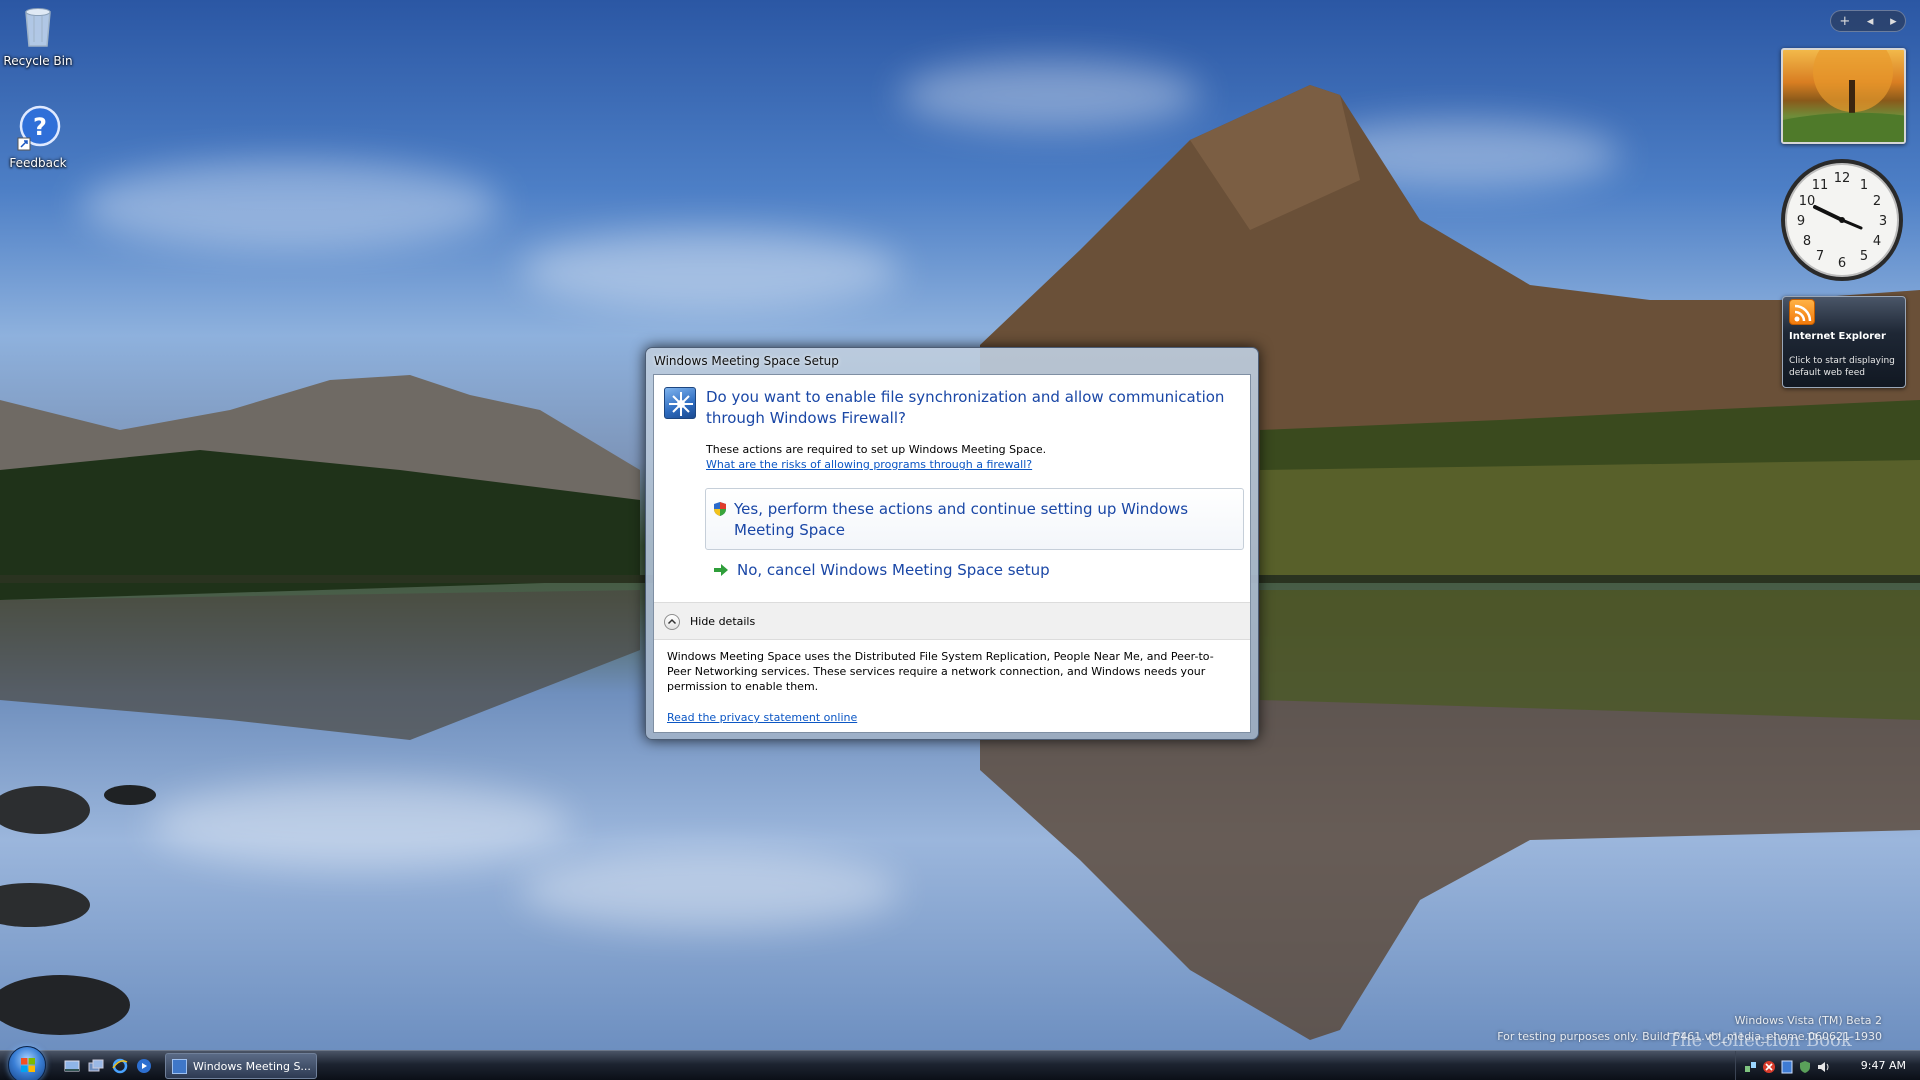 Image resolution: width=1920 pixels, height=1080 pixels. What do you see at coordinates (893, 570) in the screenshot?
I see `no-cancel-label: No, cancel Windows Meeting Space setup` at bounding box center [893, 570].